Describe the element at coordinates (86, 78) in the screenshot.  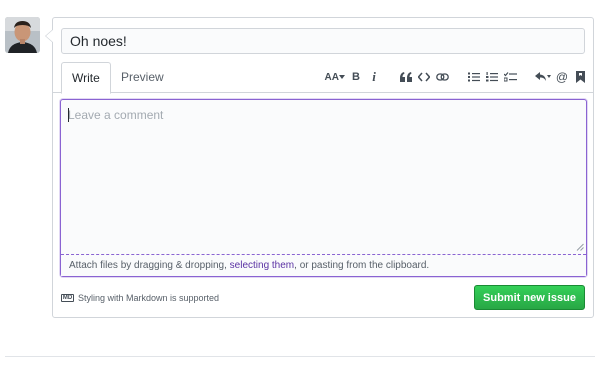
I see `tab-write: Write` at that location.